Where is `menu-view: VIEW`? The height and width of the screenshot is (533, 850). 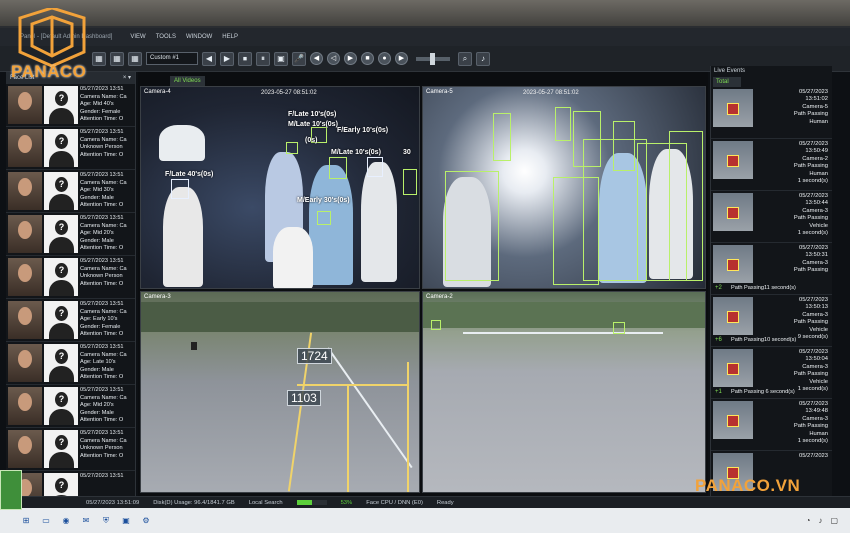
menu-view: VIEW is located at coordinates (137, 37).